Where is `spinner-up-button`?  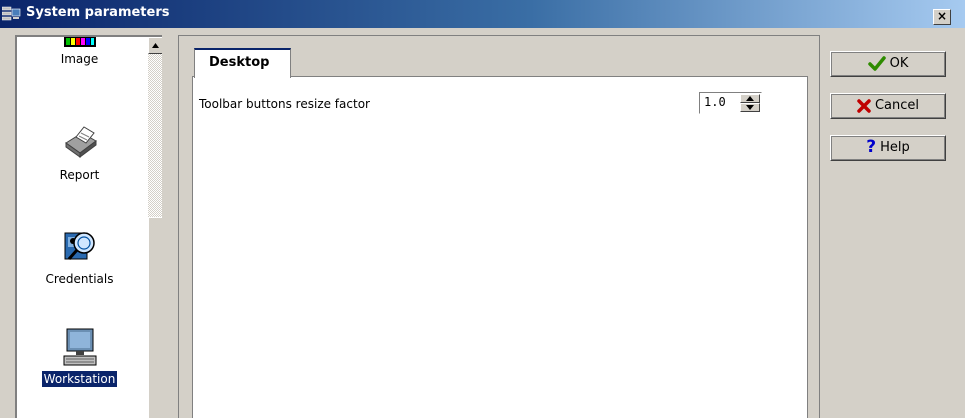
spinner-up-button is located at coordinates (750, 98).